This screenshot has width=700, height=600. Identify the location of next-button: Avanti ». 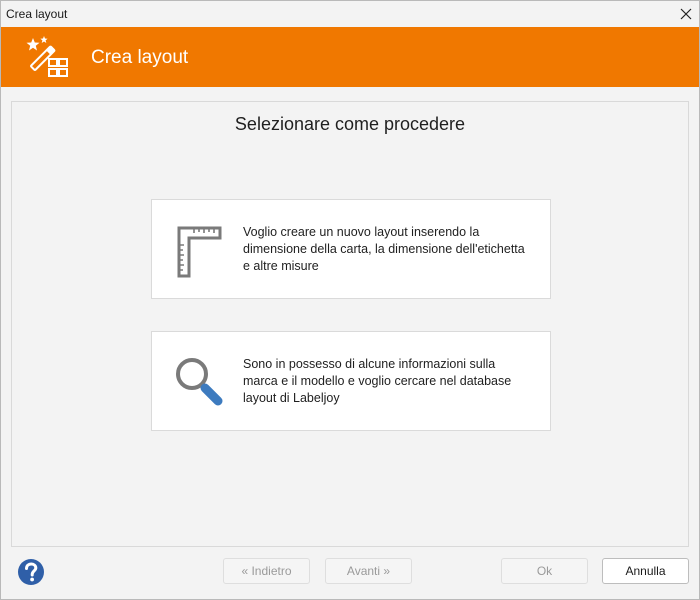
(368, 571).